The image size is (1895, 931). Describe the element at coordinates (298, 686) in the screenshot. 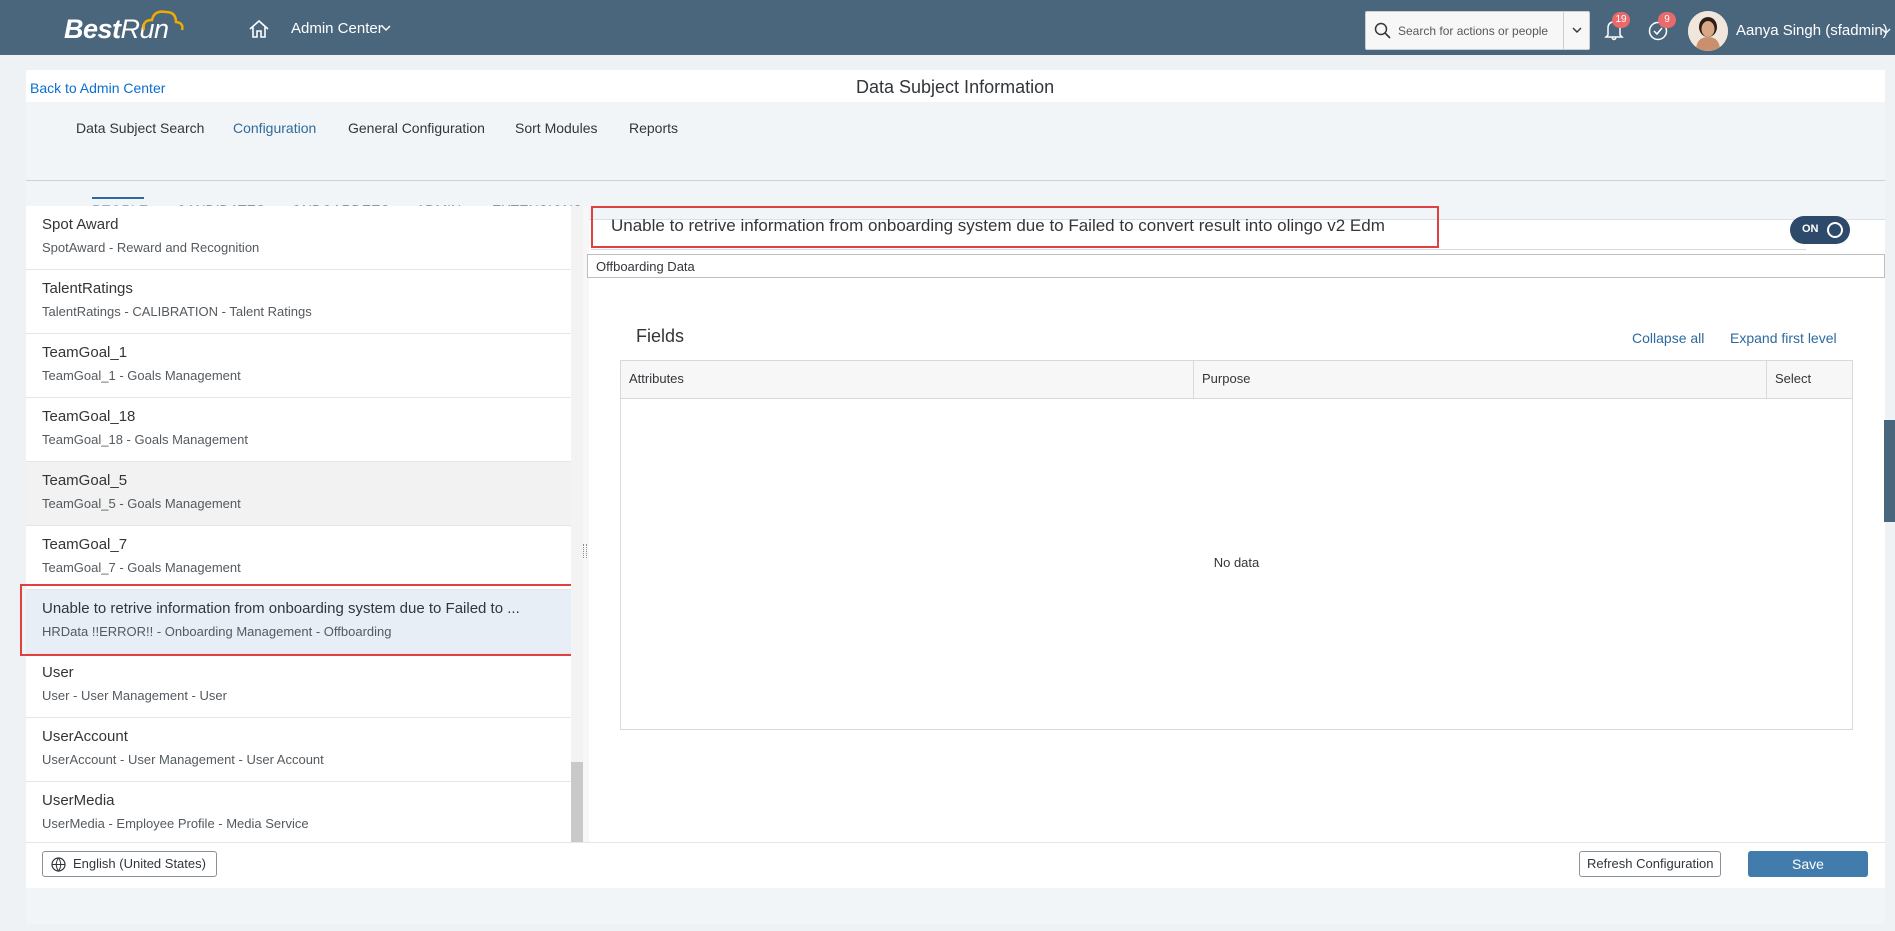

I see `list-item: User User - User Management - User` at that location.